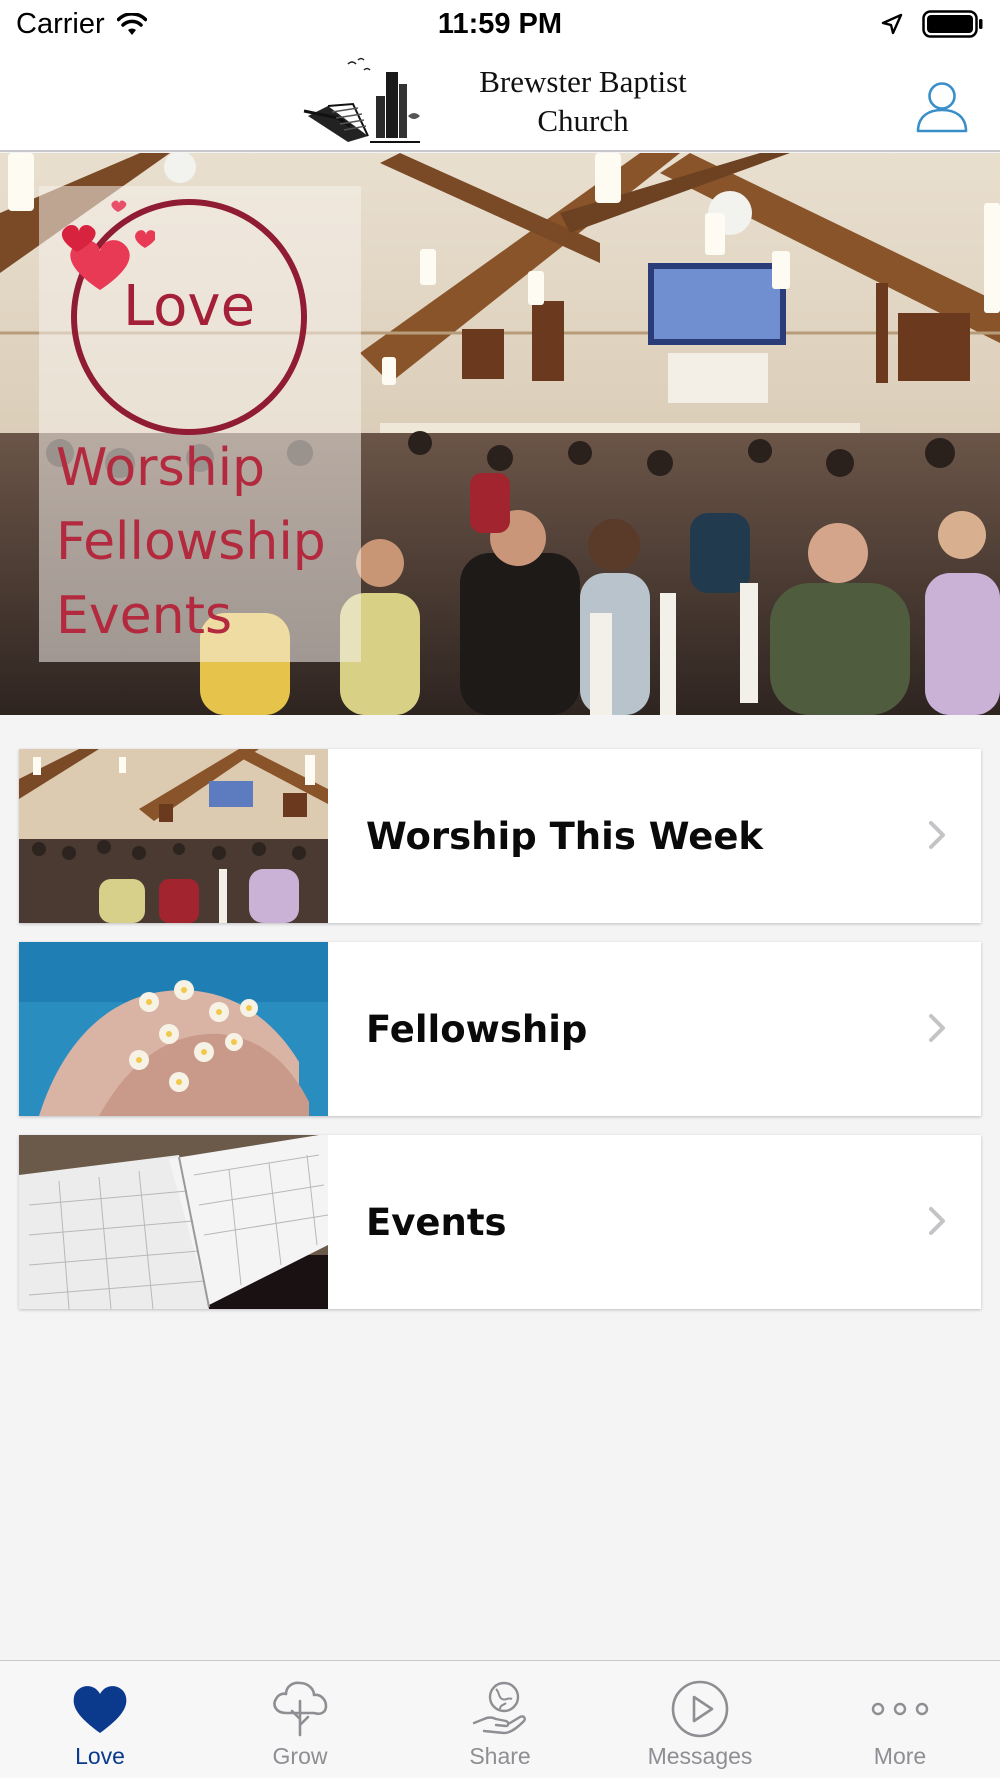 The image size is (1000, 1778). Describe the element at coordinates (565, 836) in the screenshot. I see `card-label-worship: Worship This Week` at that location.